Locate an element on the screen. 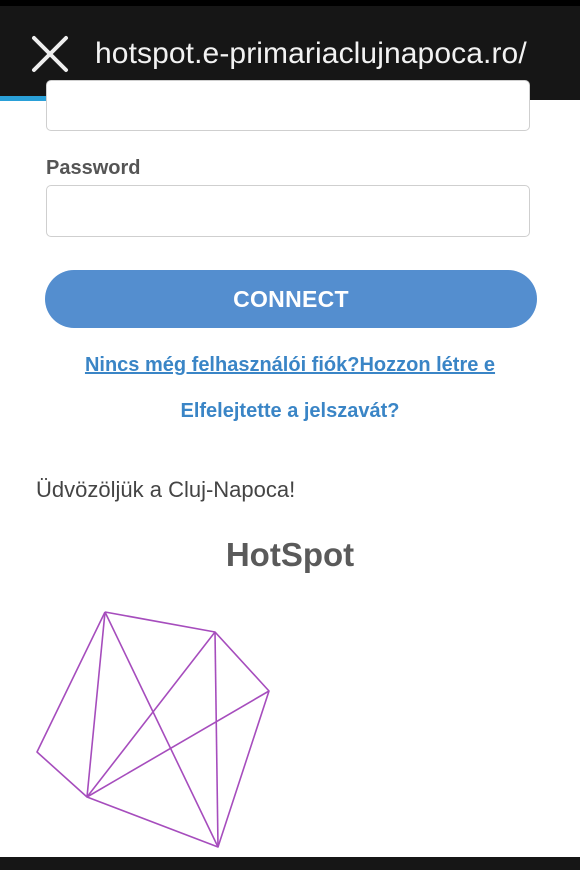  connect-button: CONNECT is located at coordinates (291, 299).